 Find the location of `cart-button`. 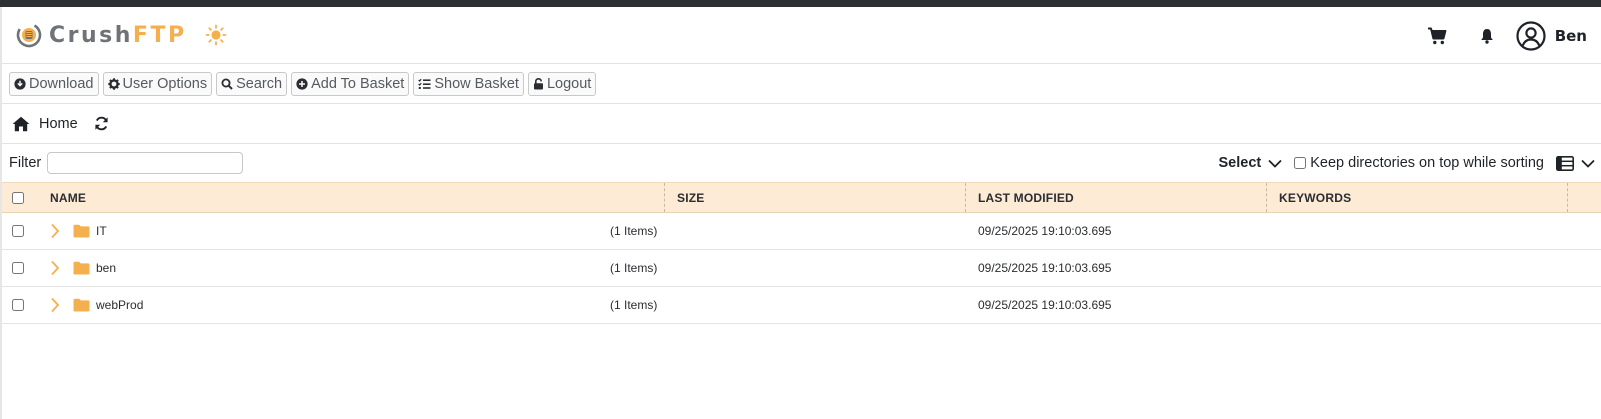

cart-button is located at coordinates (1437, 36).